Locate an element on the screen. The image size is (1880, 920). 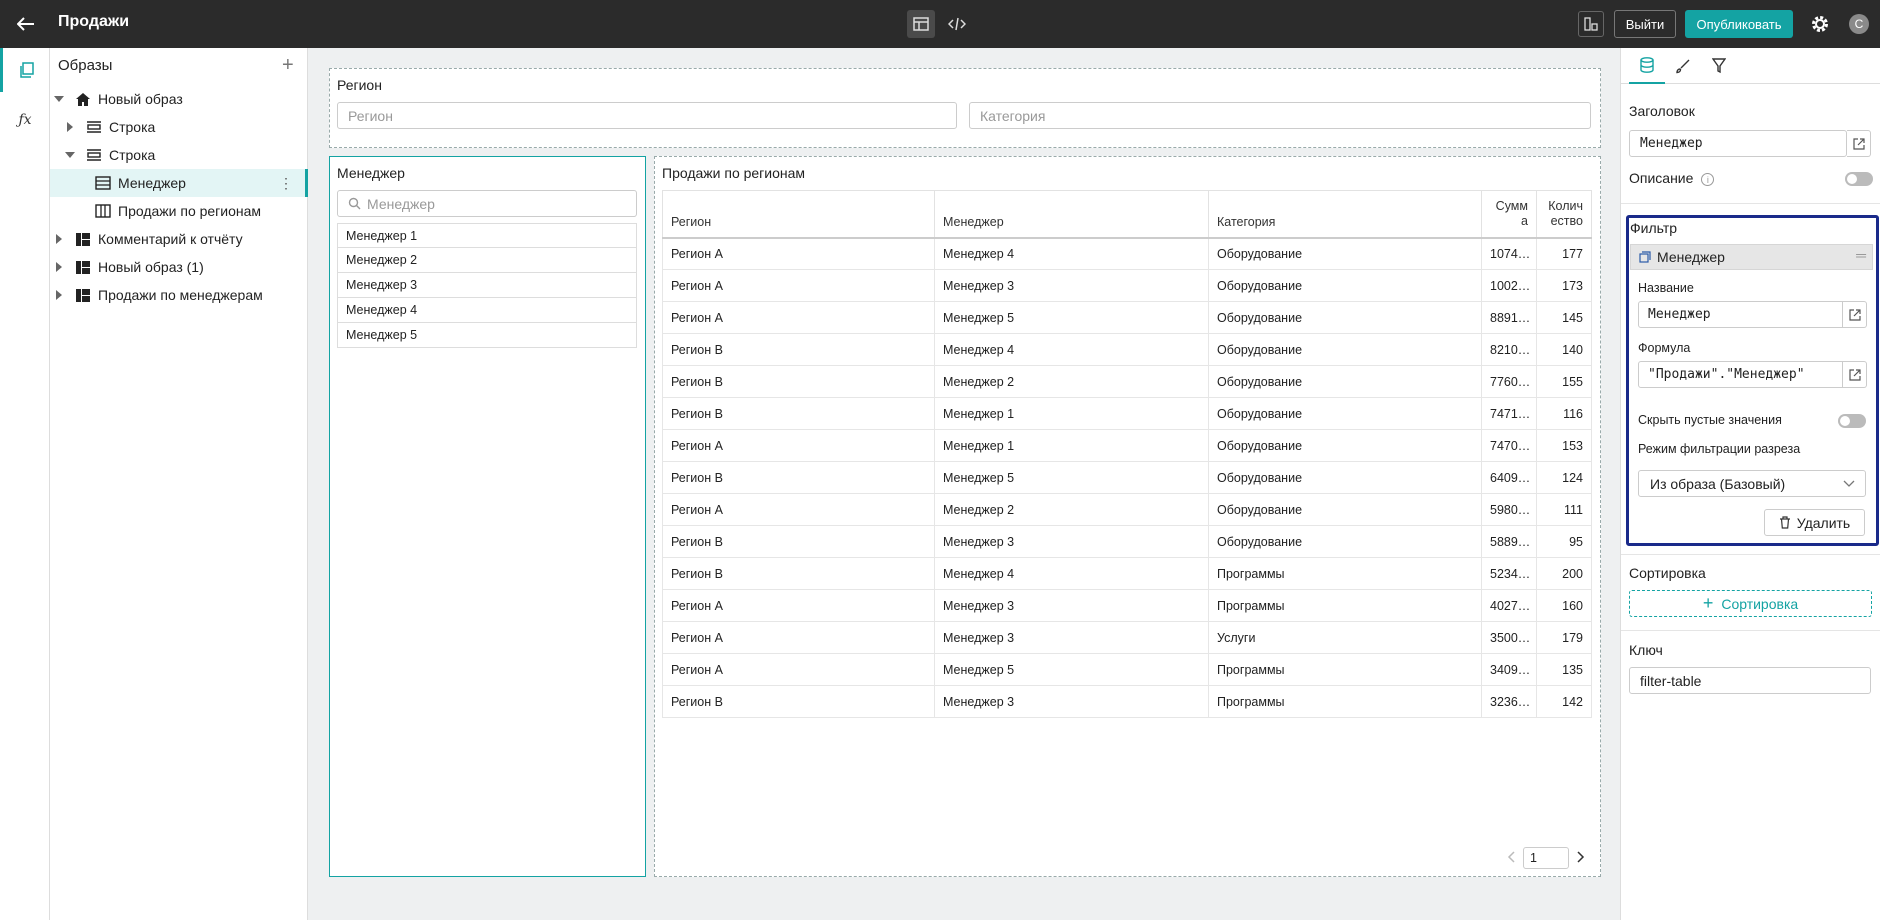
pagination: 1 is located at coordinates (1546, 858).